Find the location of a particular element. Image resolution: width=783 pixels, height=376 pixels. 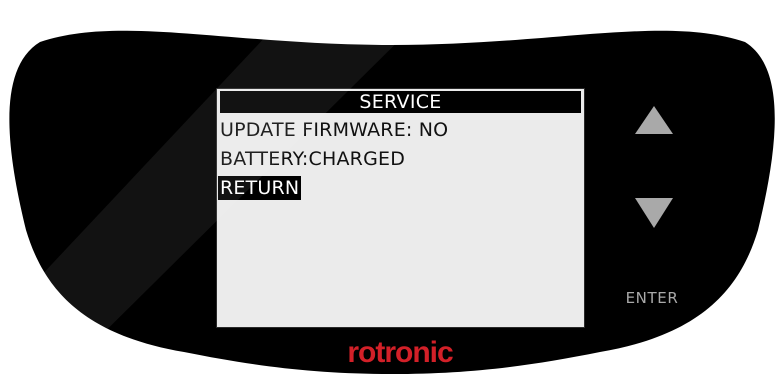

menu-item-update-firmware: UPDATE FIRMWARE: NO is located at coordinates (334, 130).